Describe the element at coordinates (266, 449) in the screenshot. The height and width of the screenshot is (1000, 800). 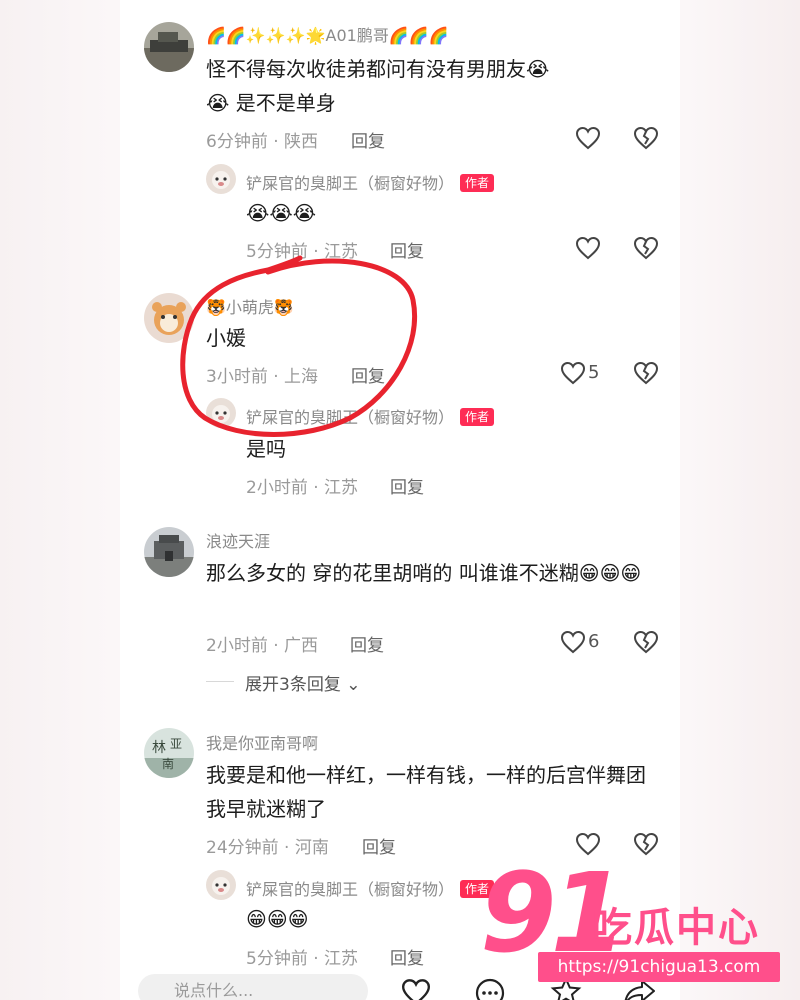
I see `reply-text: 是吗` at that location.